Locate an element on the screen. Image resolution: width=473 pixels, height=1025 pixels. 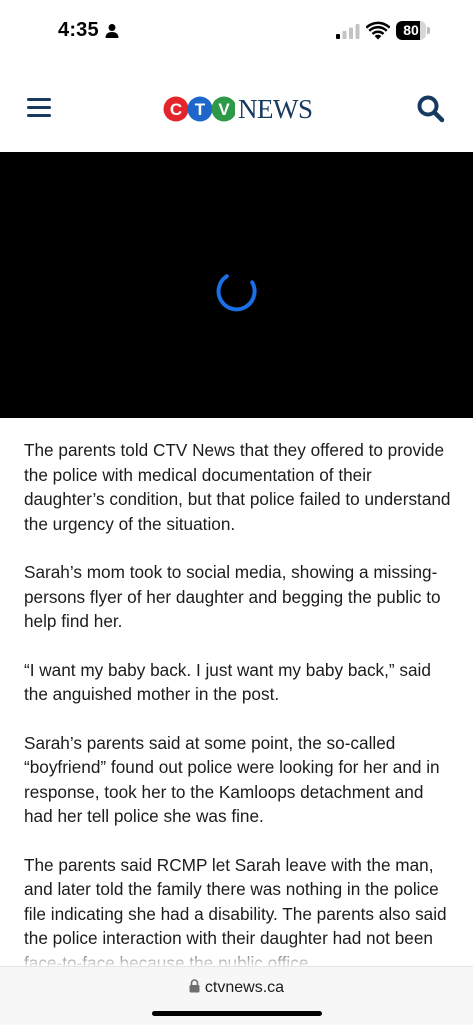
logo-letter-t: T is located at coordinates (200, 109).